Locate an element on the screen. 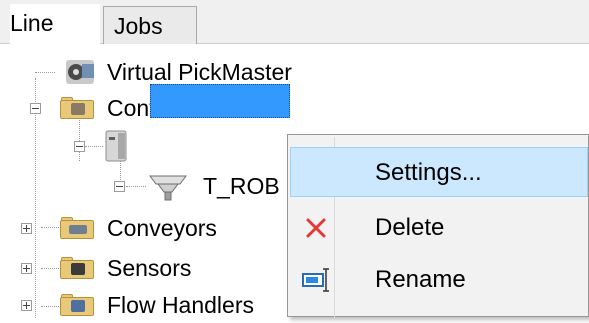  tree-item-label: Conveyors is located at coordinates (162, 228).